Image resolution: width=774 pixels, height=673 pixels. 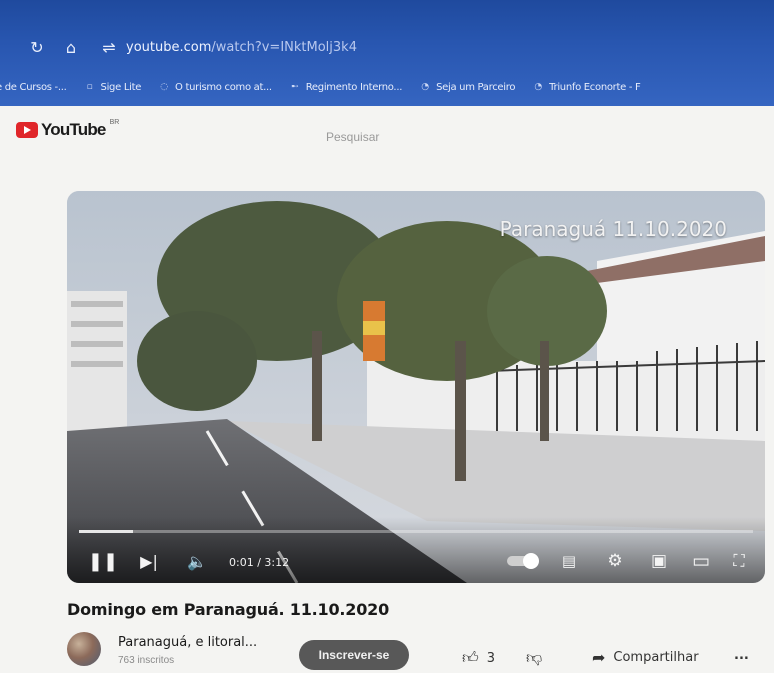 I want to click on dislike-button: 👎︎, so click(x=538, y=658).